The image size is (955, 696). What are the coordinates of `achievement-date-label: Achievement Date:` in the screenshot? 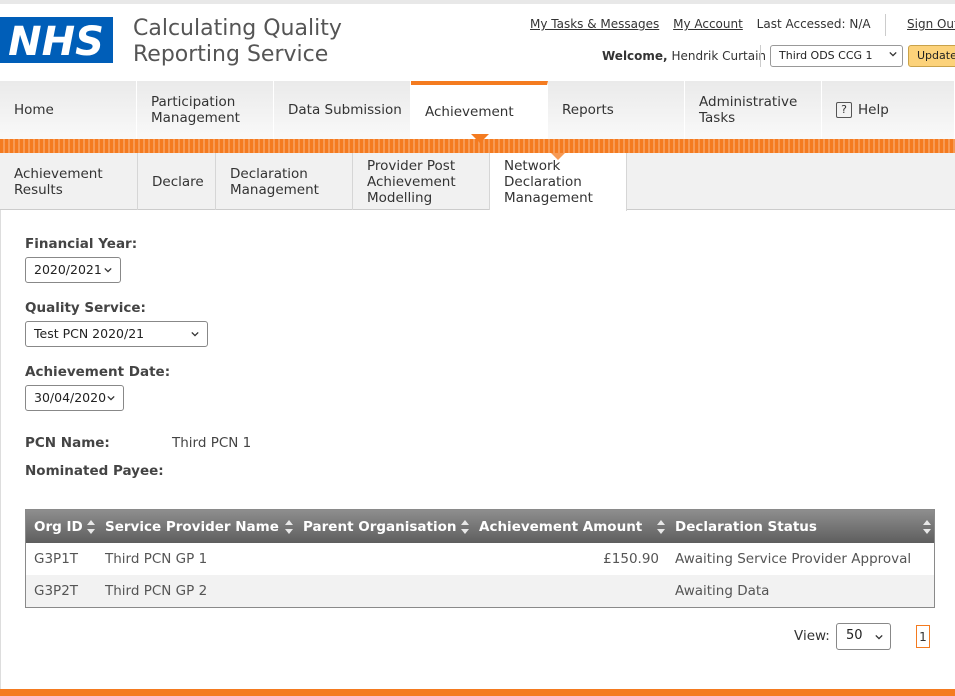 It's located at (98, 372).